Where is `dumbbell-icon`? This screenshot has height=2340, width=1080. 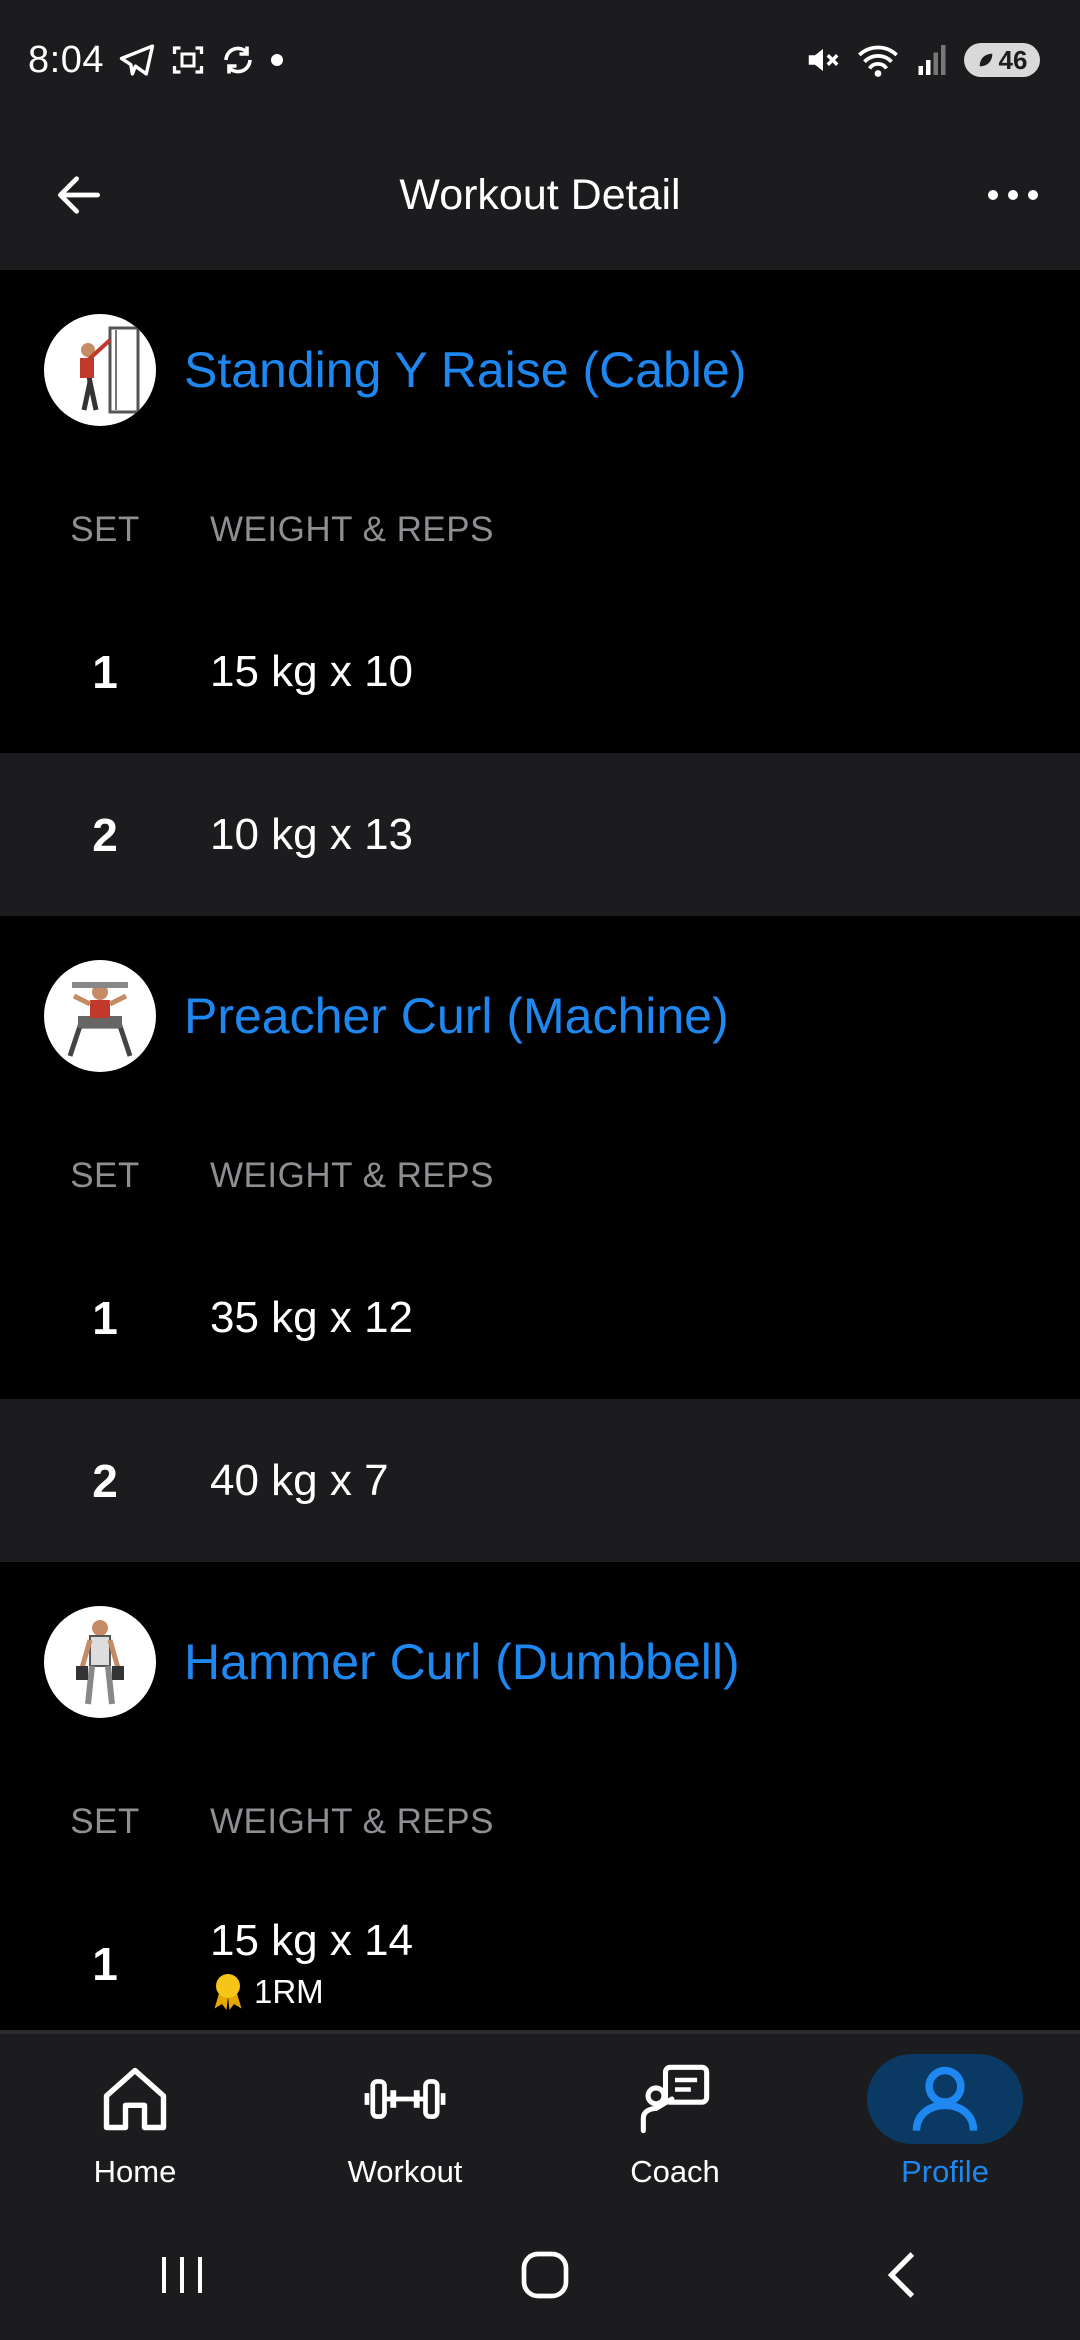
dumbbell-icon is located at coordinates (405, 2099).